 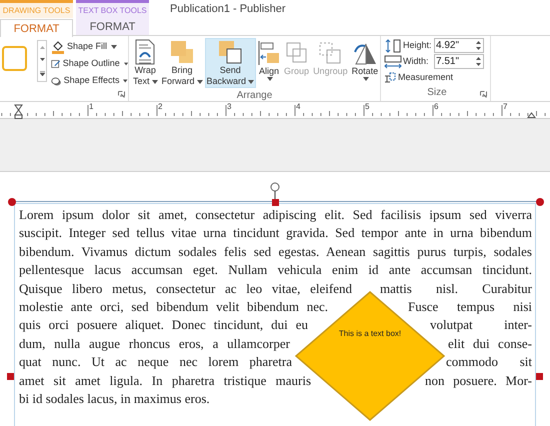 I want to click on body-text-line: Lorem ipsum dolor sit amet, consectetur adipiscing elit. Sed facilisis ipsum sed viverra, so click(x=275, y=215).